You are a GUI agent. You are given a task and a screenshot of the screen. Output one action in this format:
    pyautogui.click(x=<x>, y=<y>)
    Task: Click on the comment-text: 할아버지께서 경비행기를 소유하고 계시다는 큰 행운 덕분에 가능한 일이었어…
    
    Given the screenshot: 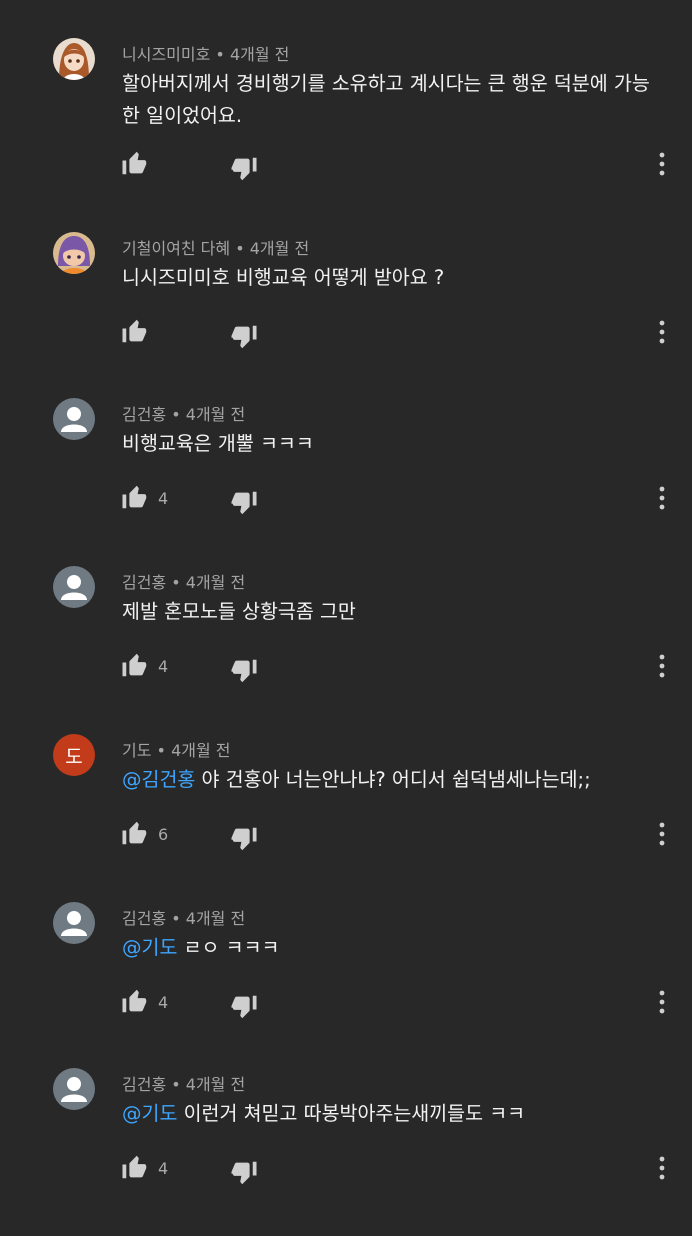 What is the action you would take?
    pyautogui.click(x=392, y=100)
    